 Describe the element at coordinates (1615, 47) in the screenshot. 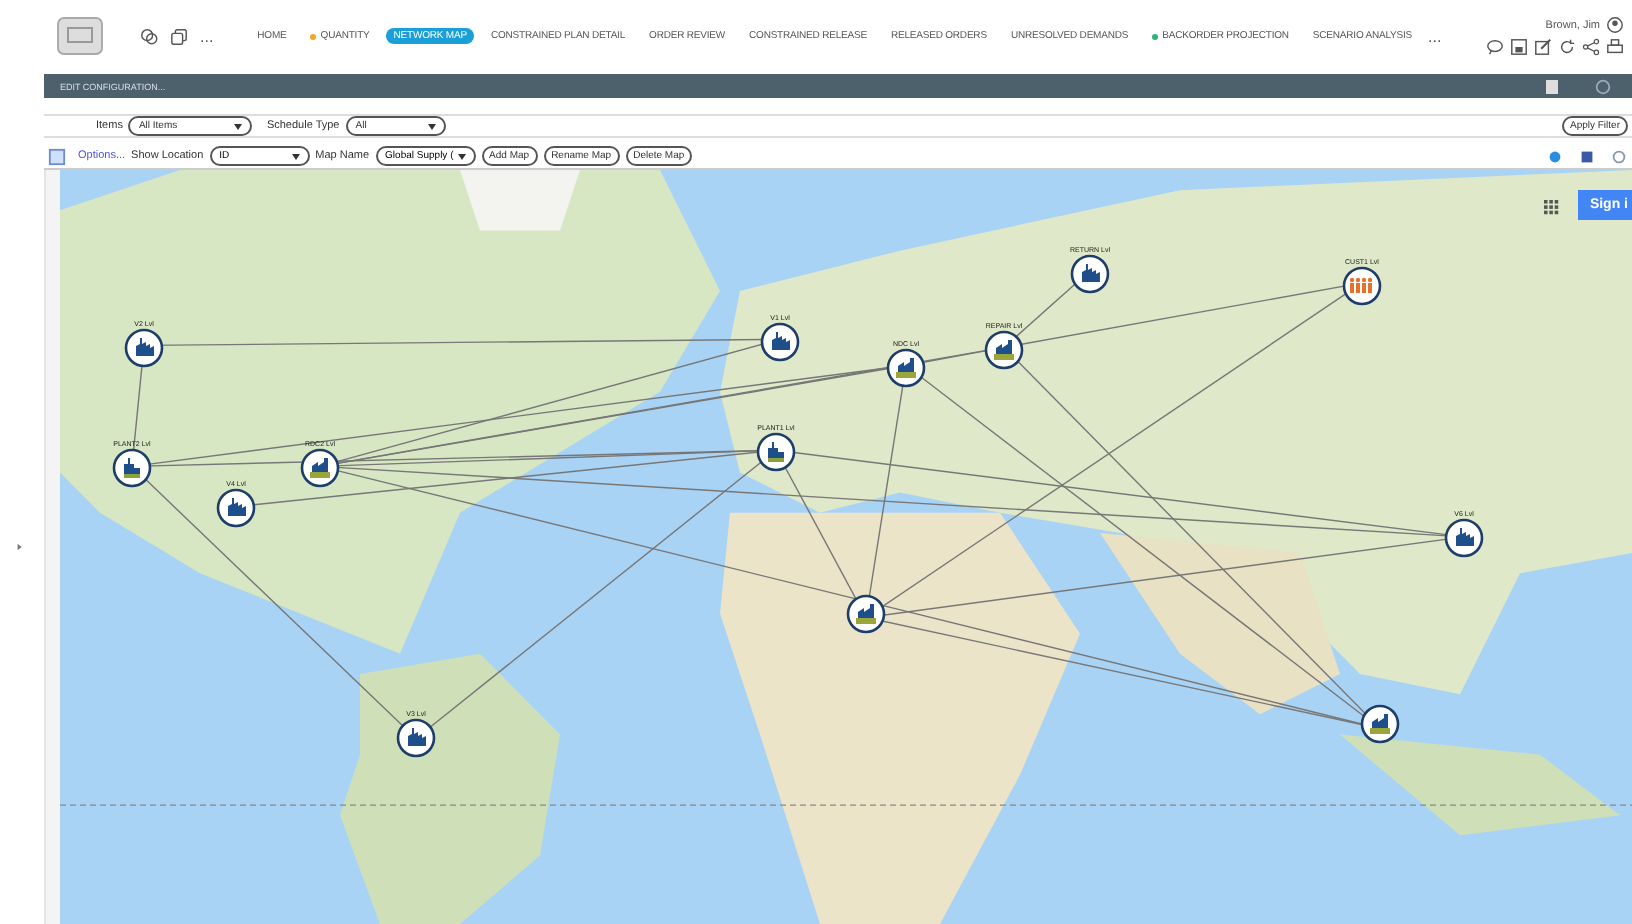

I see `print-icon` at that location.